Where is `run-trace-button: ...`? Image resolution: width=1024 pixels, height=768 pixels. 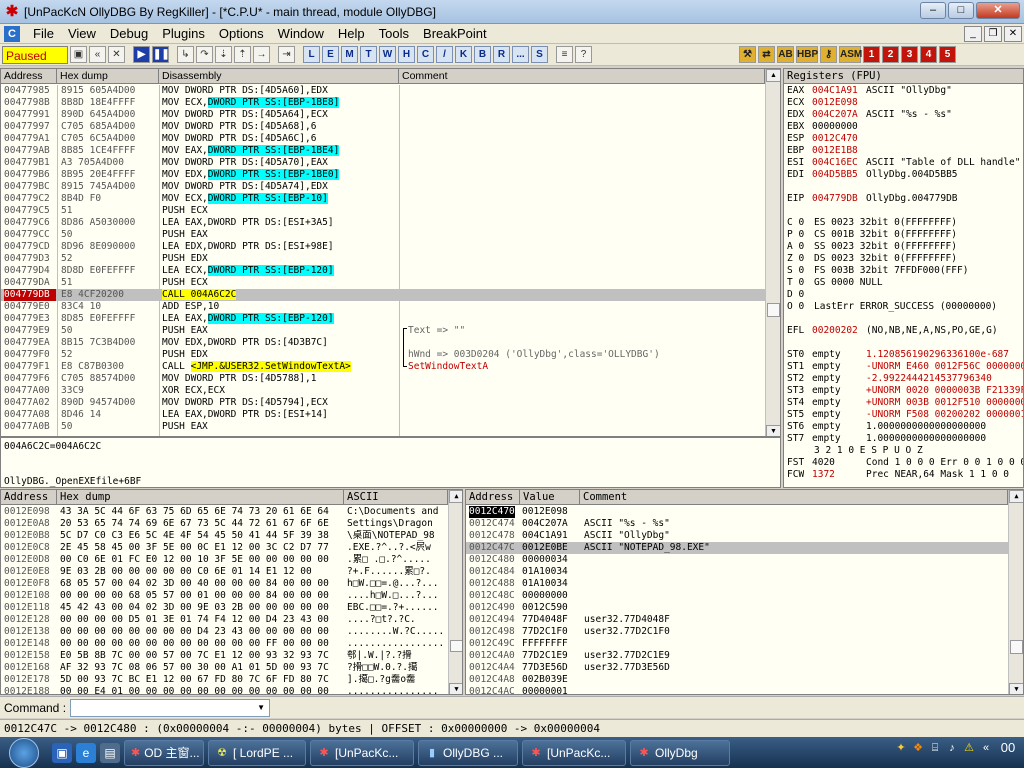
run-trace-button: ... is located at coordinates (520, 54).